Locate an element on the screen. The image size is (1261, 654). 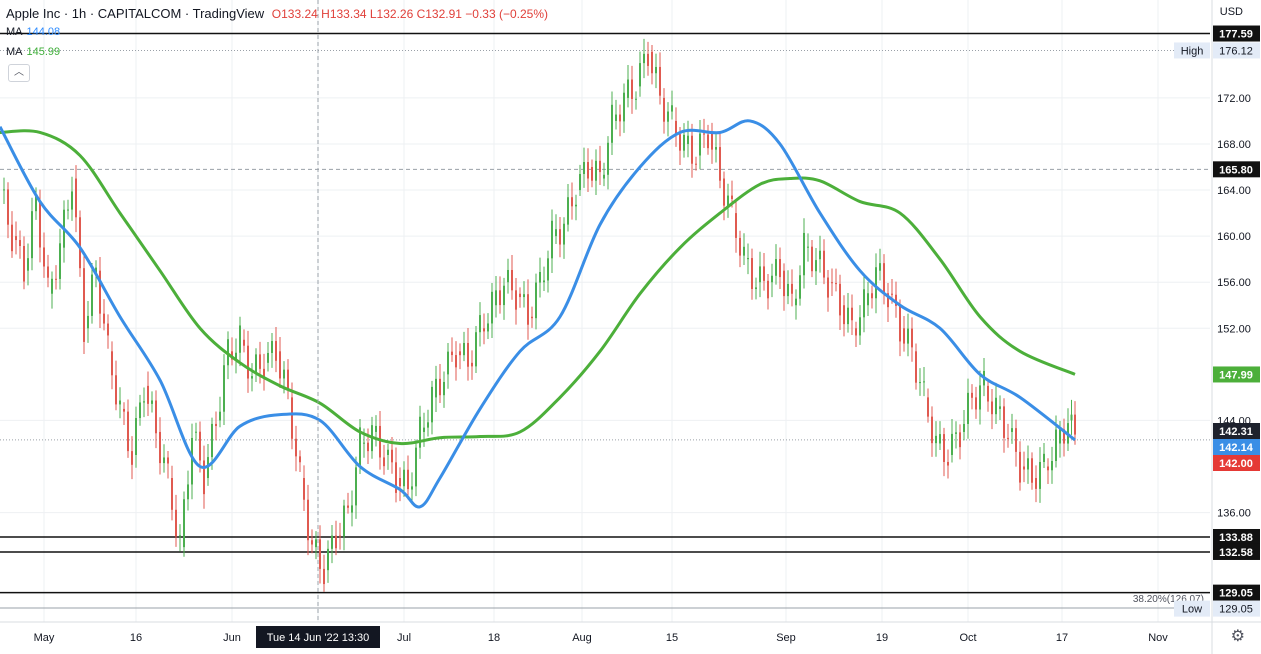
x-tick-label: 19 is located at coordinates (882, 638).